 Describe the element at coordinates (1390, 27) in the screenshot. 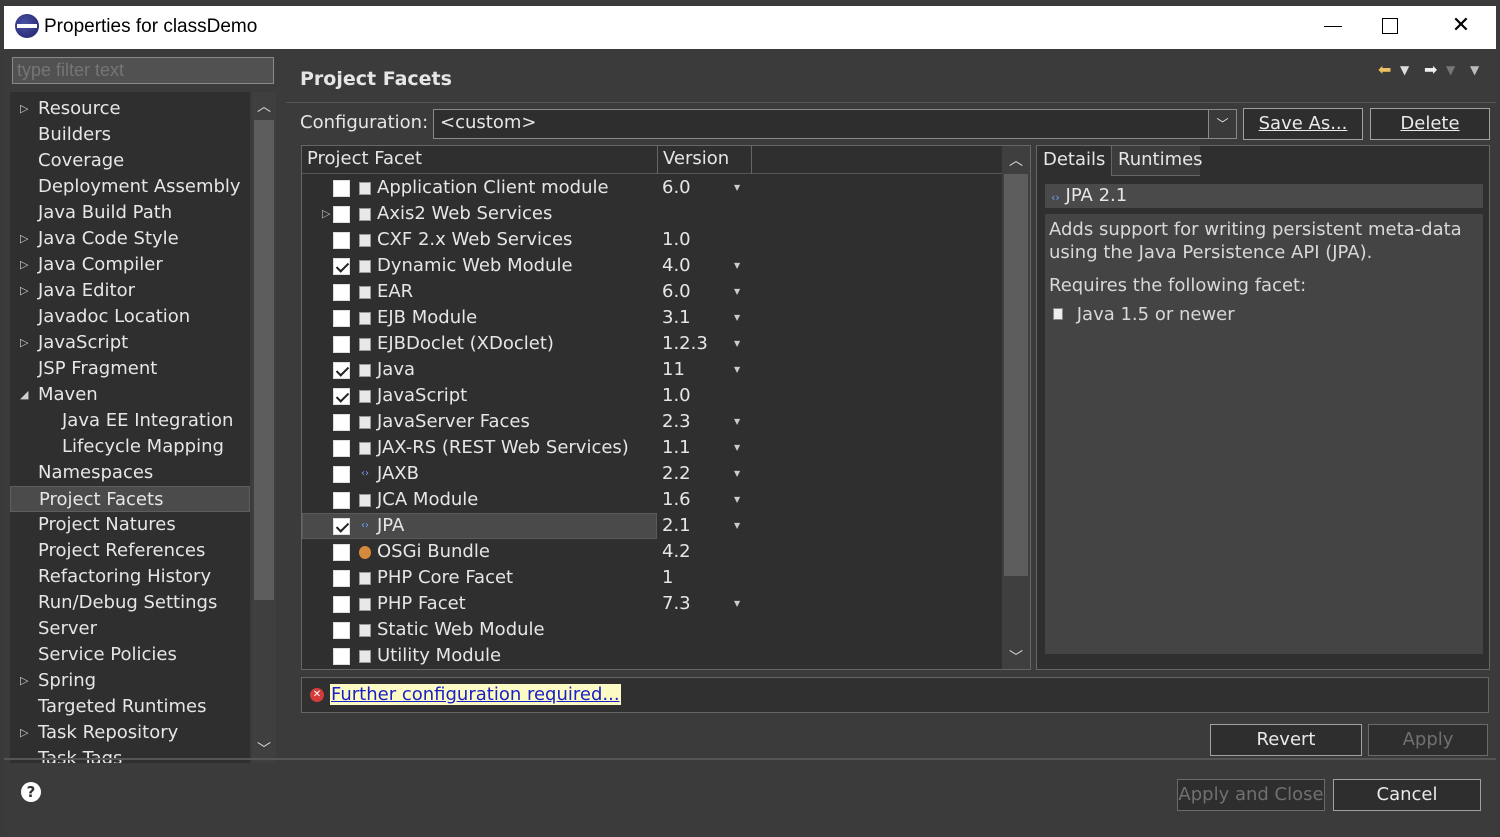

I see `maximize-button` at that location.